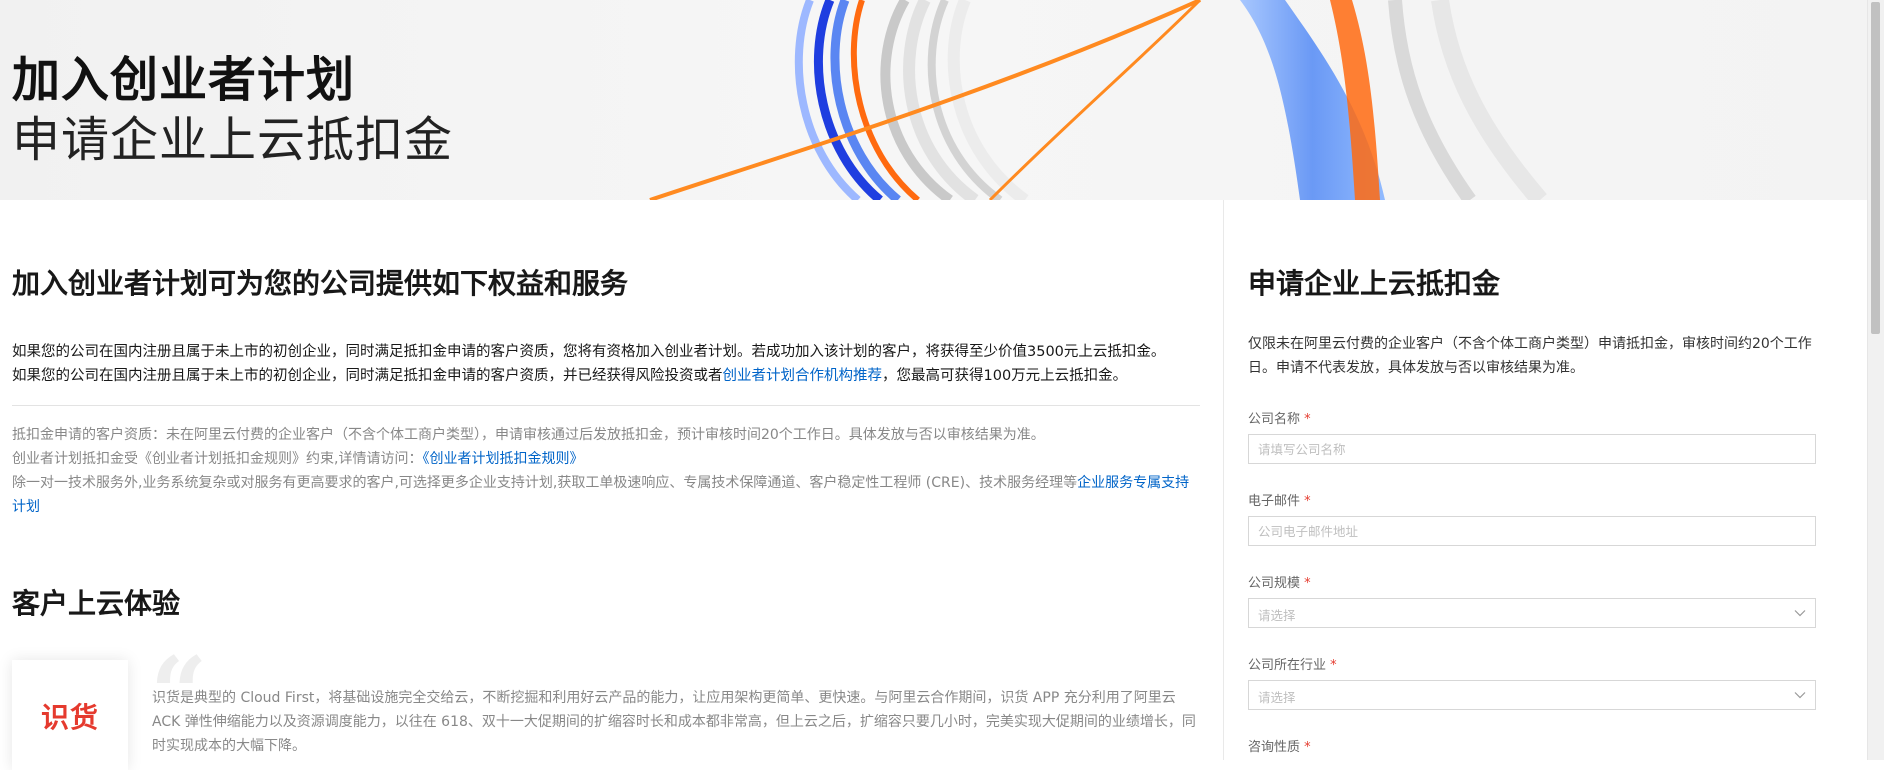 This screenshot has height=770, width=1884. I want to click on column-divider, so click(1223, 480).